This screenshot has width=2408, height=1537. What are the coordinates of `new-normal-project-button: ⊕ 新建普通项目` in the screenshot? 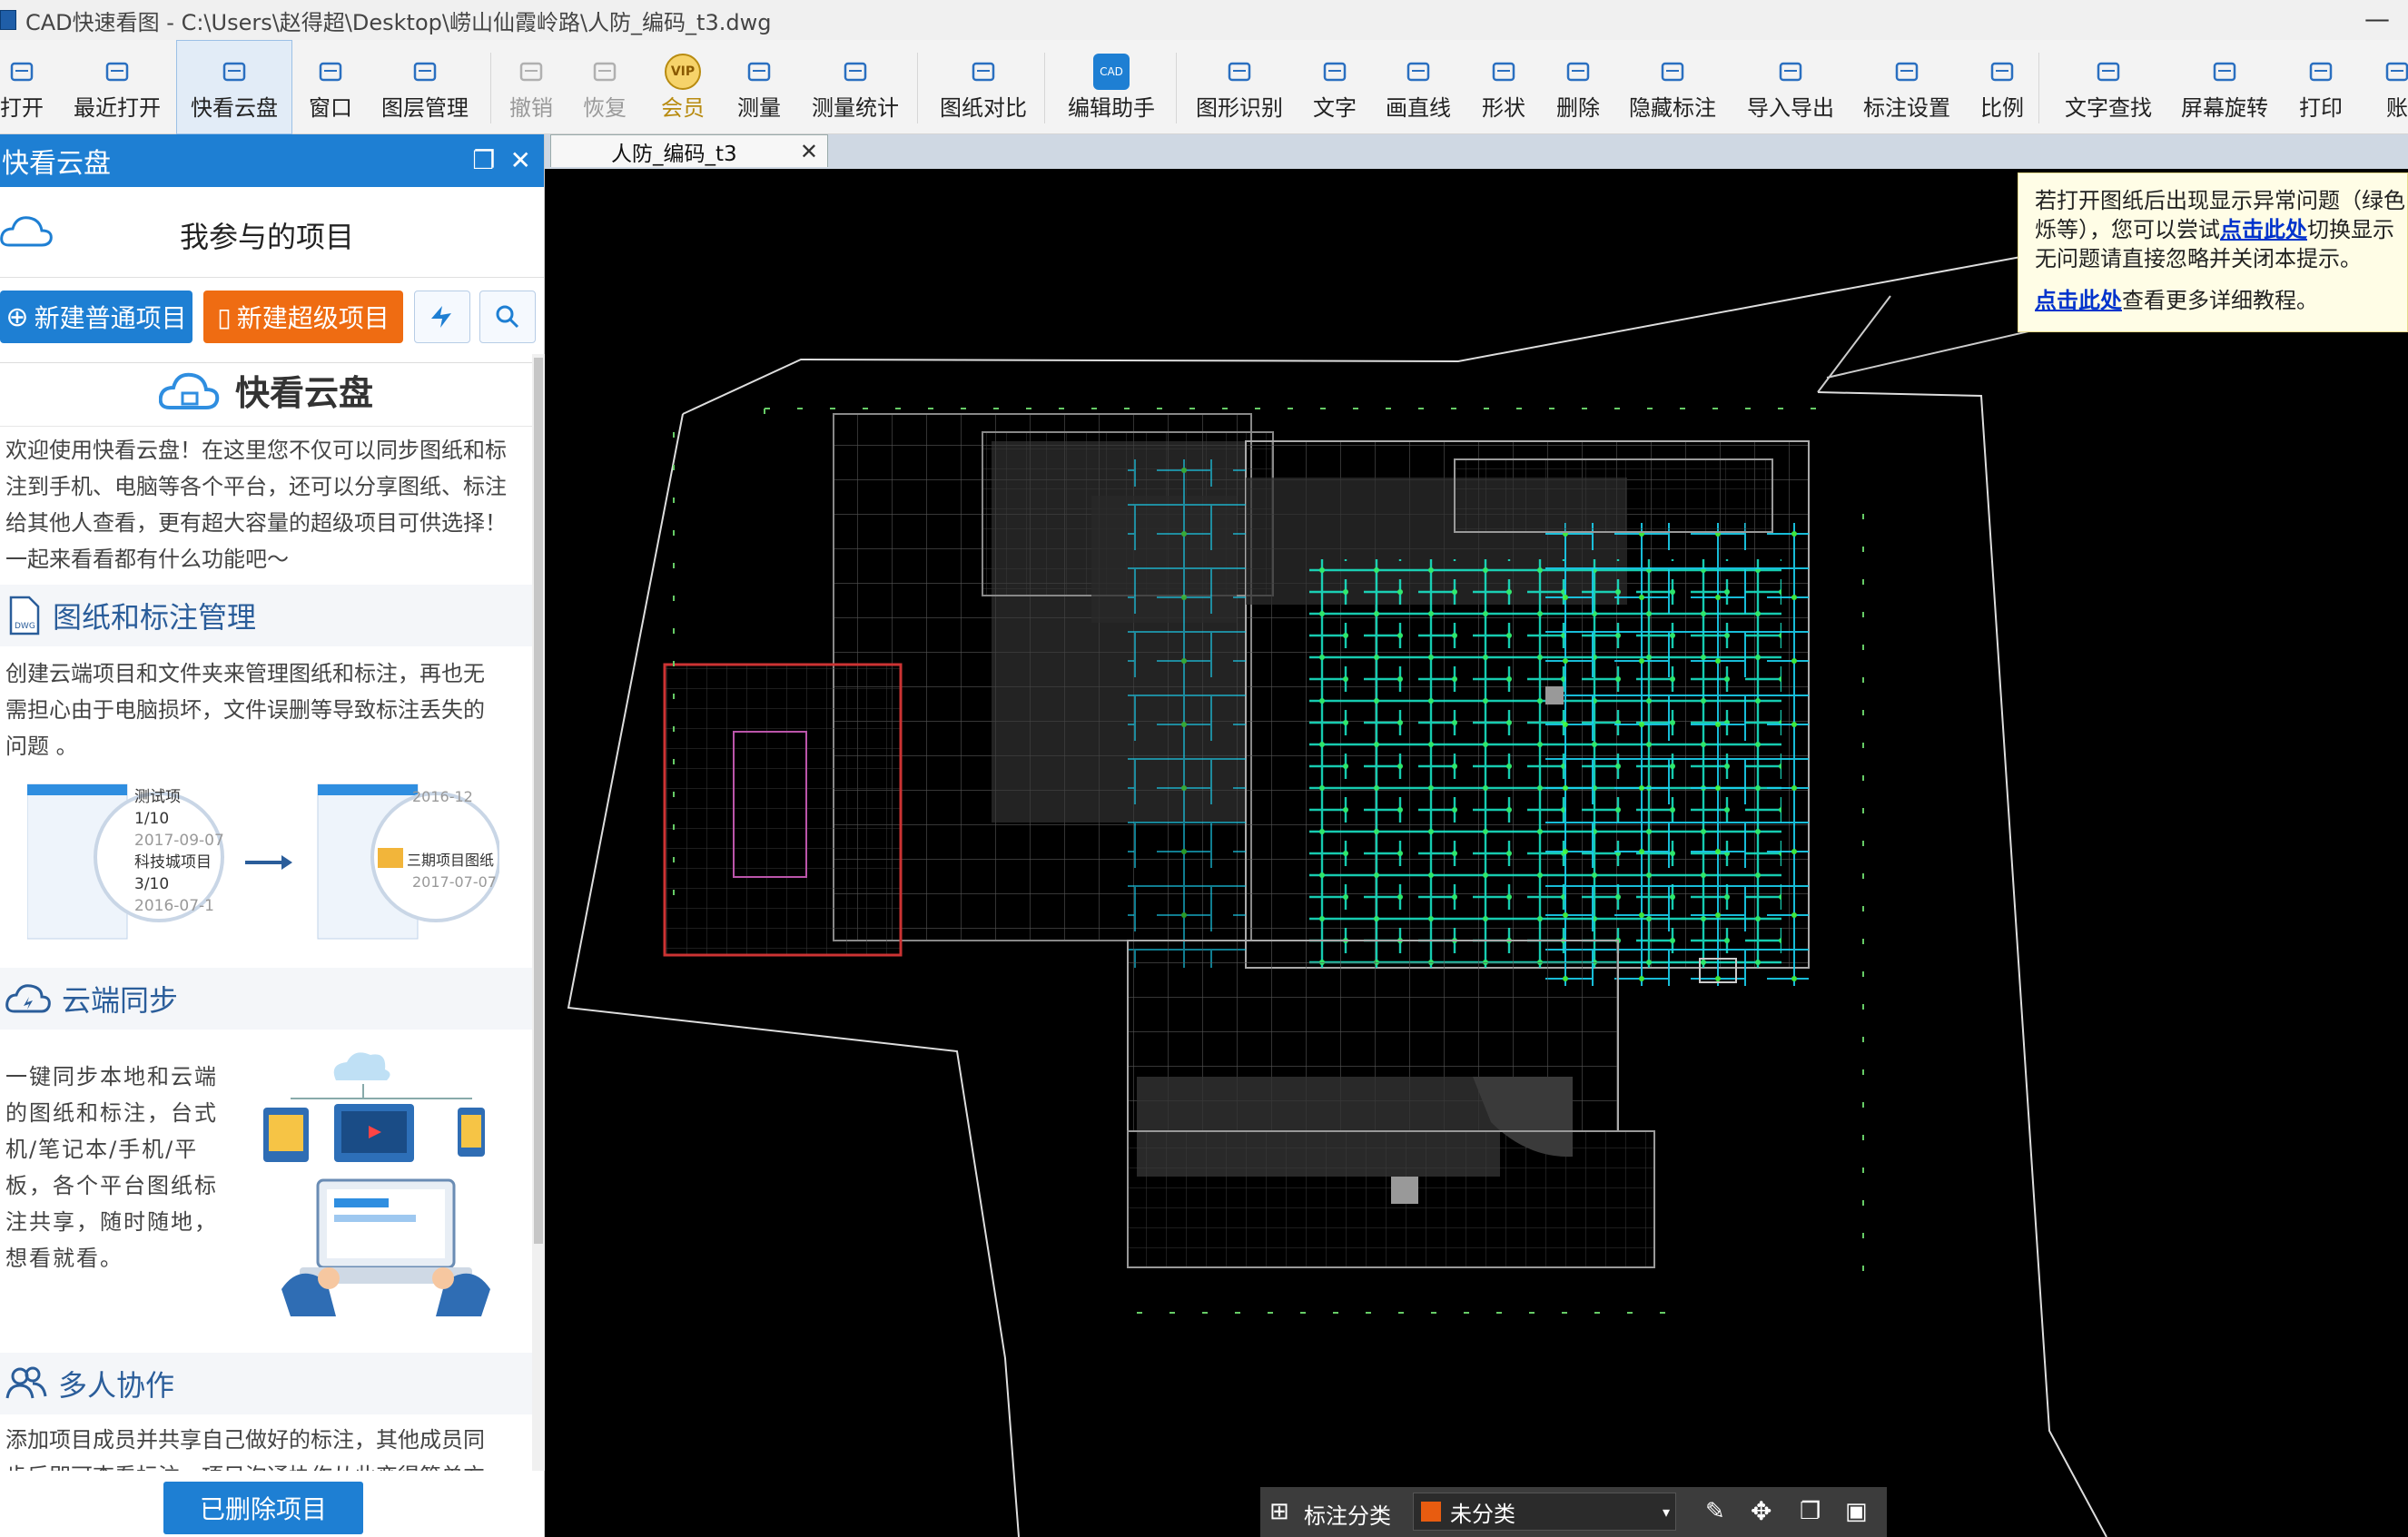 It's located at (96, 317).